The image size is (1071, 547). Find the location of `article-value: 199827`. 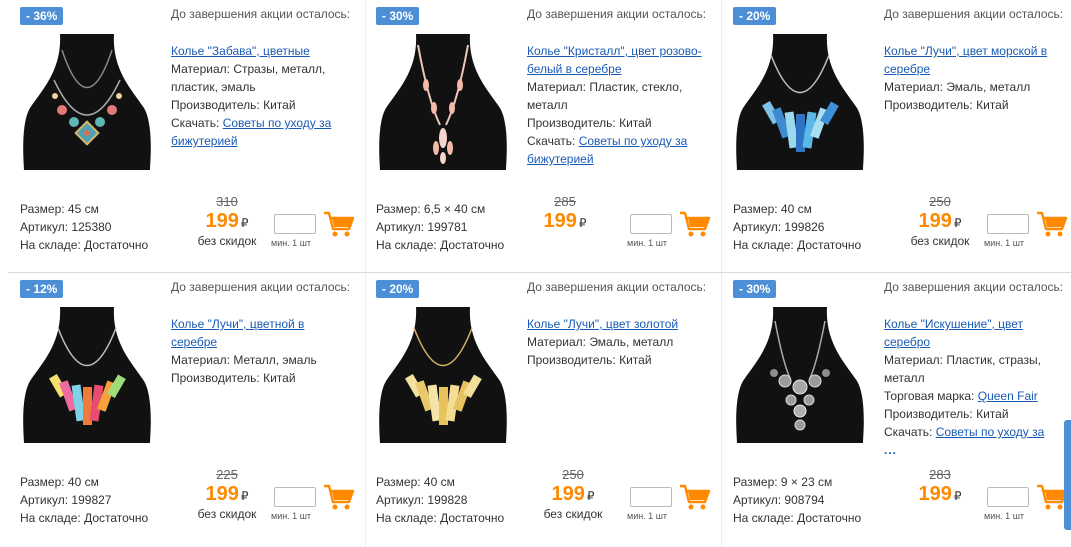

article-value: 199827 is located at coordinates (91, 500).